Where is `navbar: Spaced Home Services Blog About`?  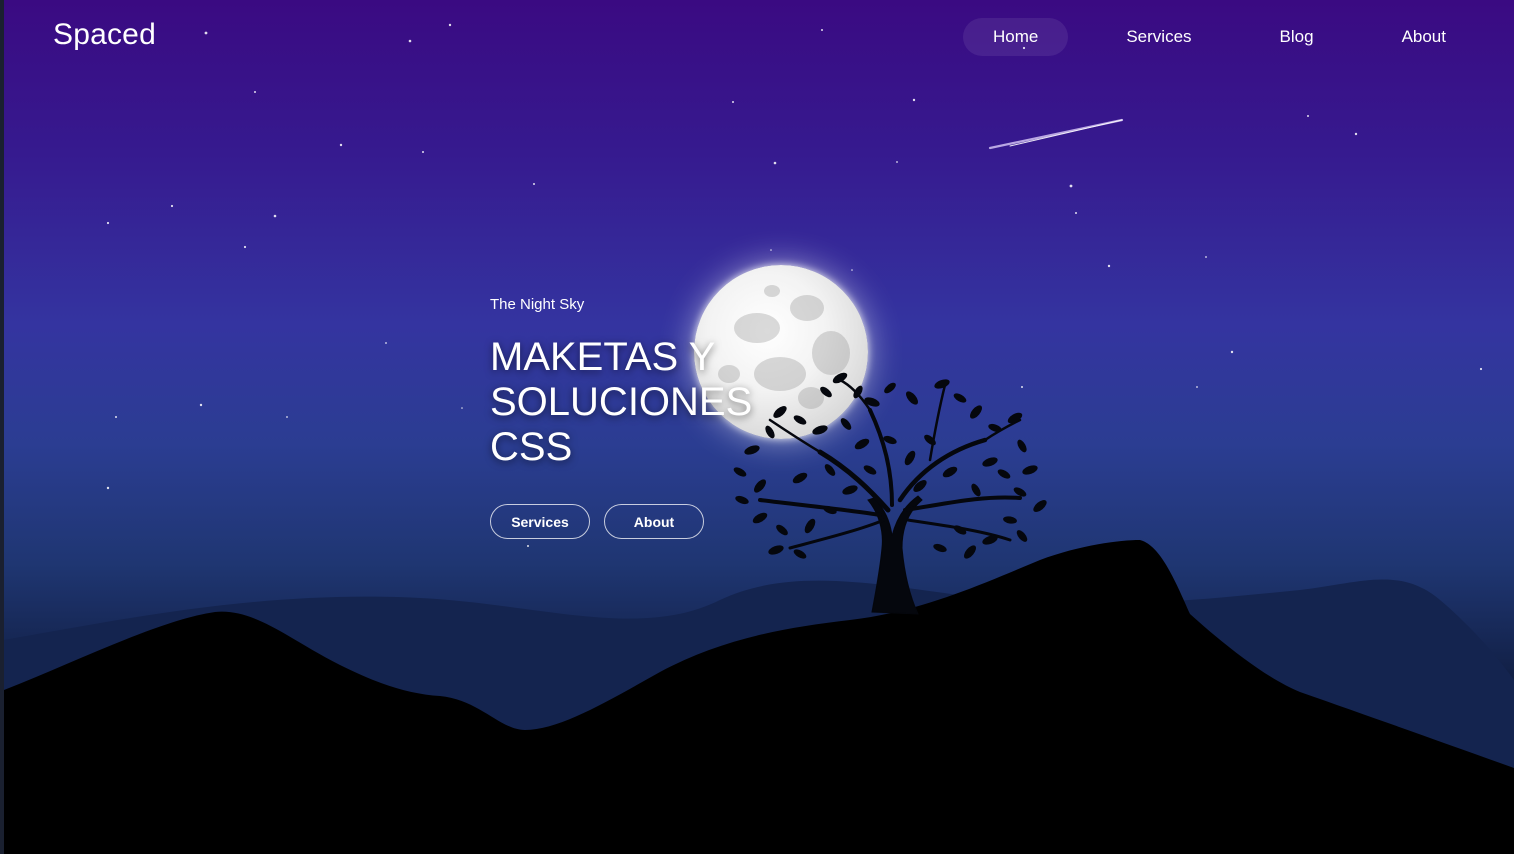
navbar: Spaced Home Services Blog About is located at coordinates (757, 37).